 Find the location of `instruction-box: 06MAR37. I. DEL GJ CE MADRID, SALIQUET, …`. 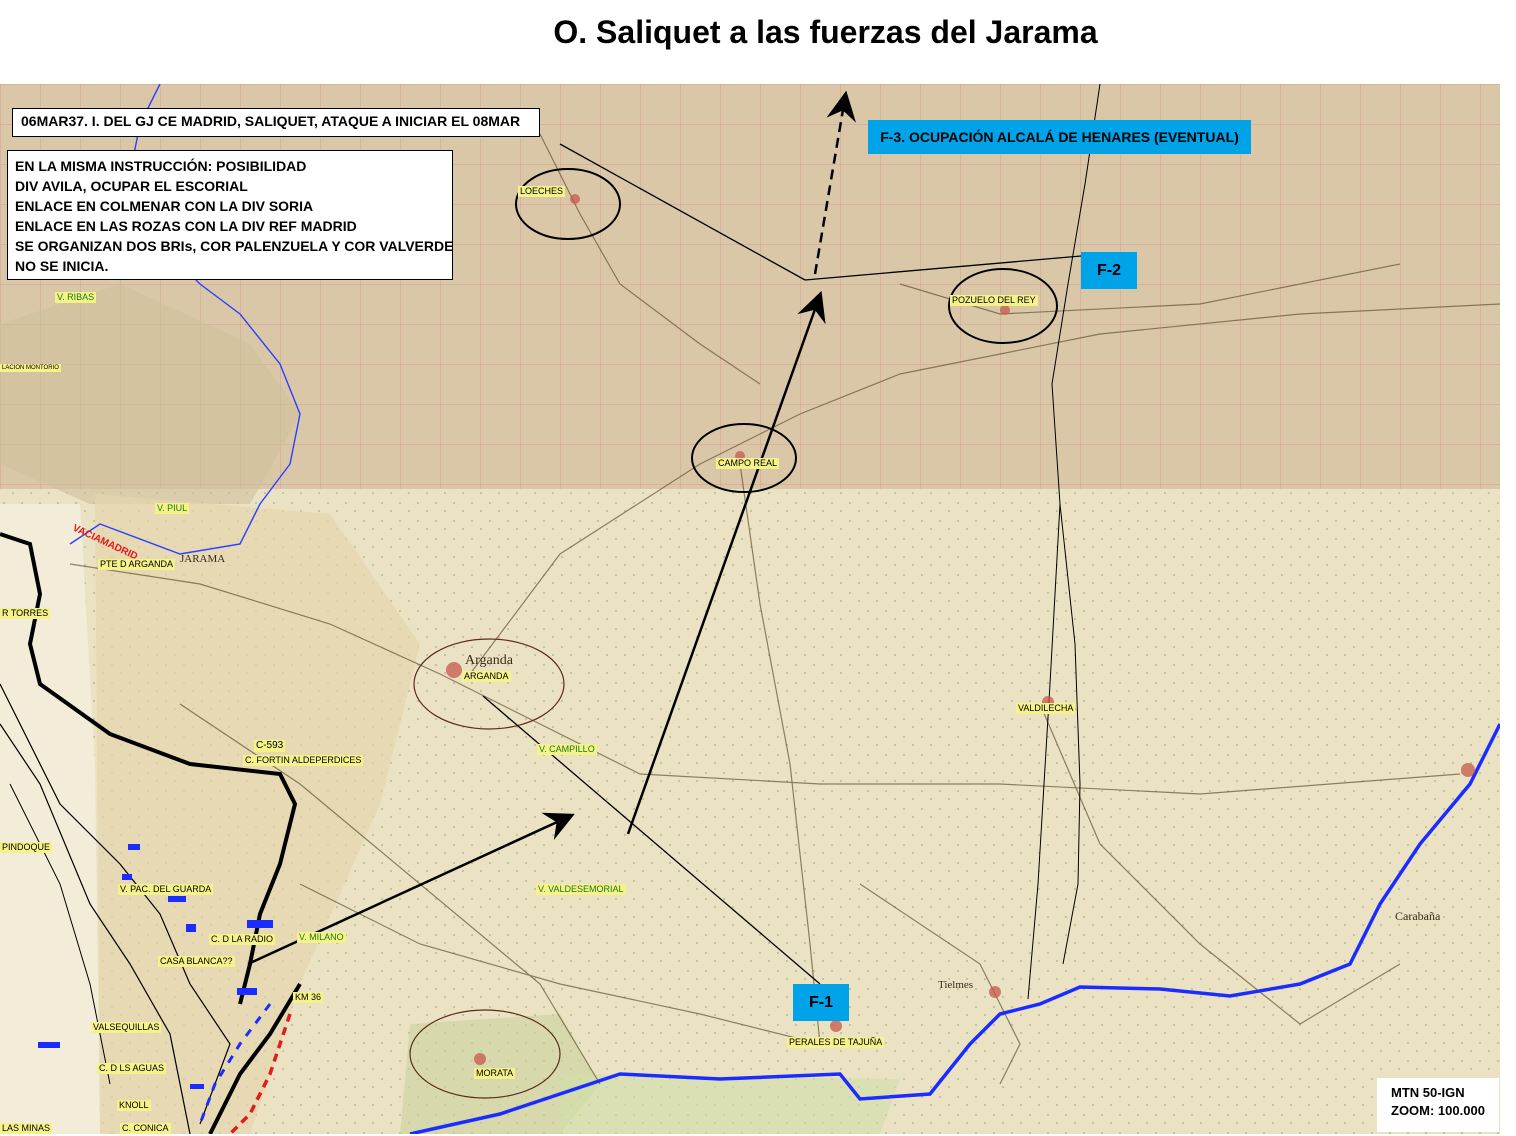

instruction-box: 06MAR37. I. DEL GJ CE MADRID, SALIQUET, … is located at coordinates (276, 122).